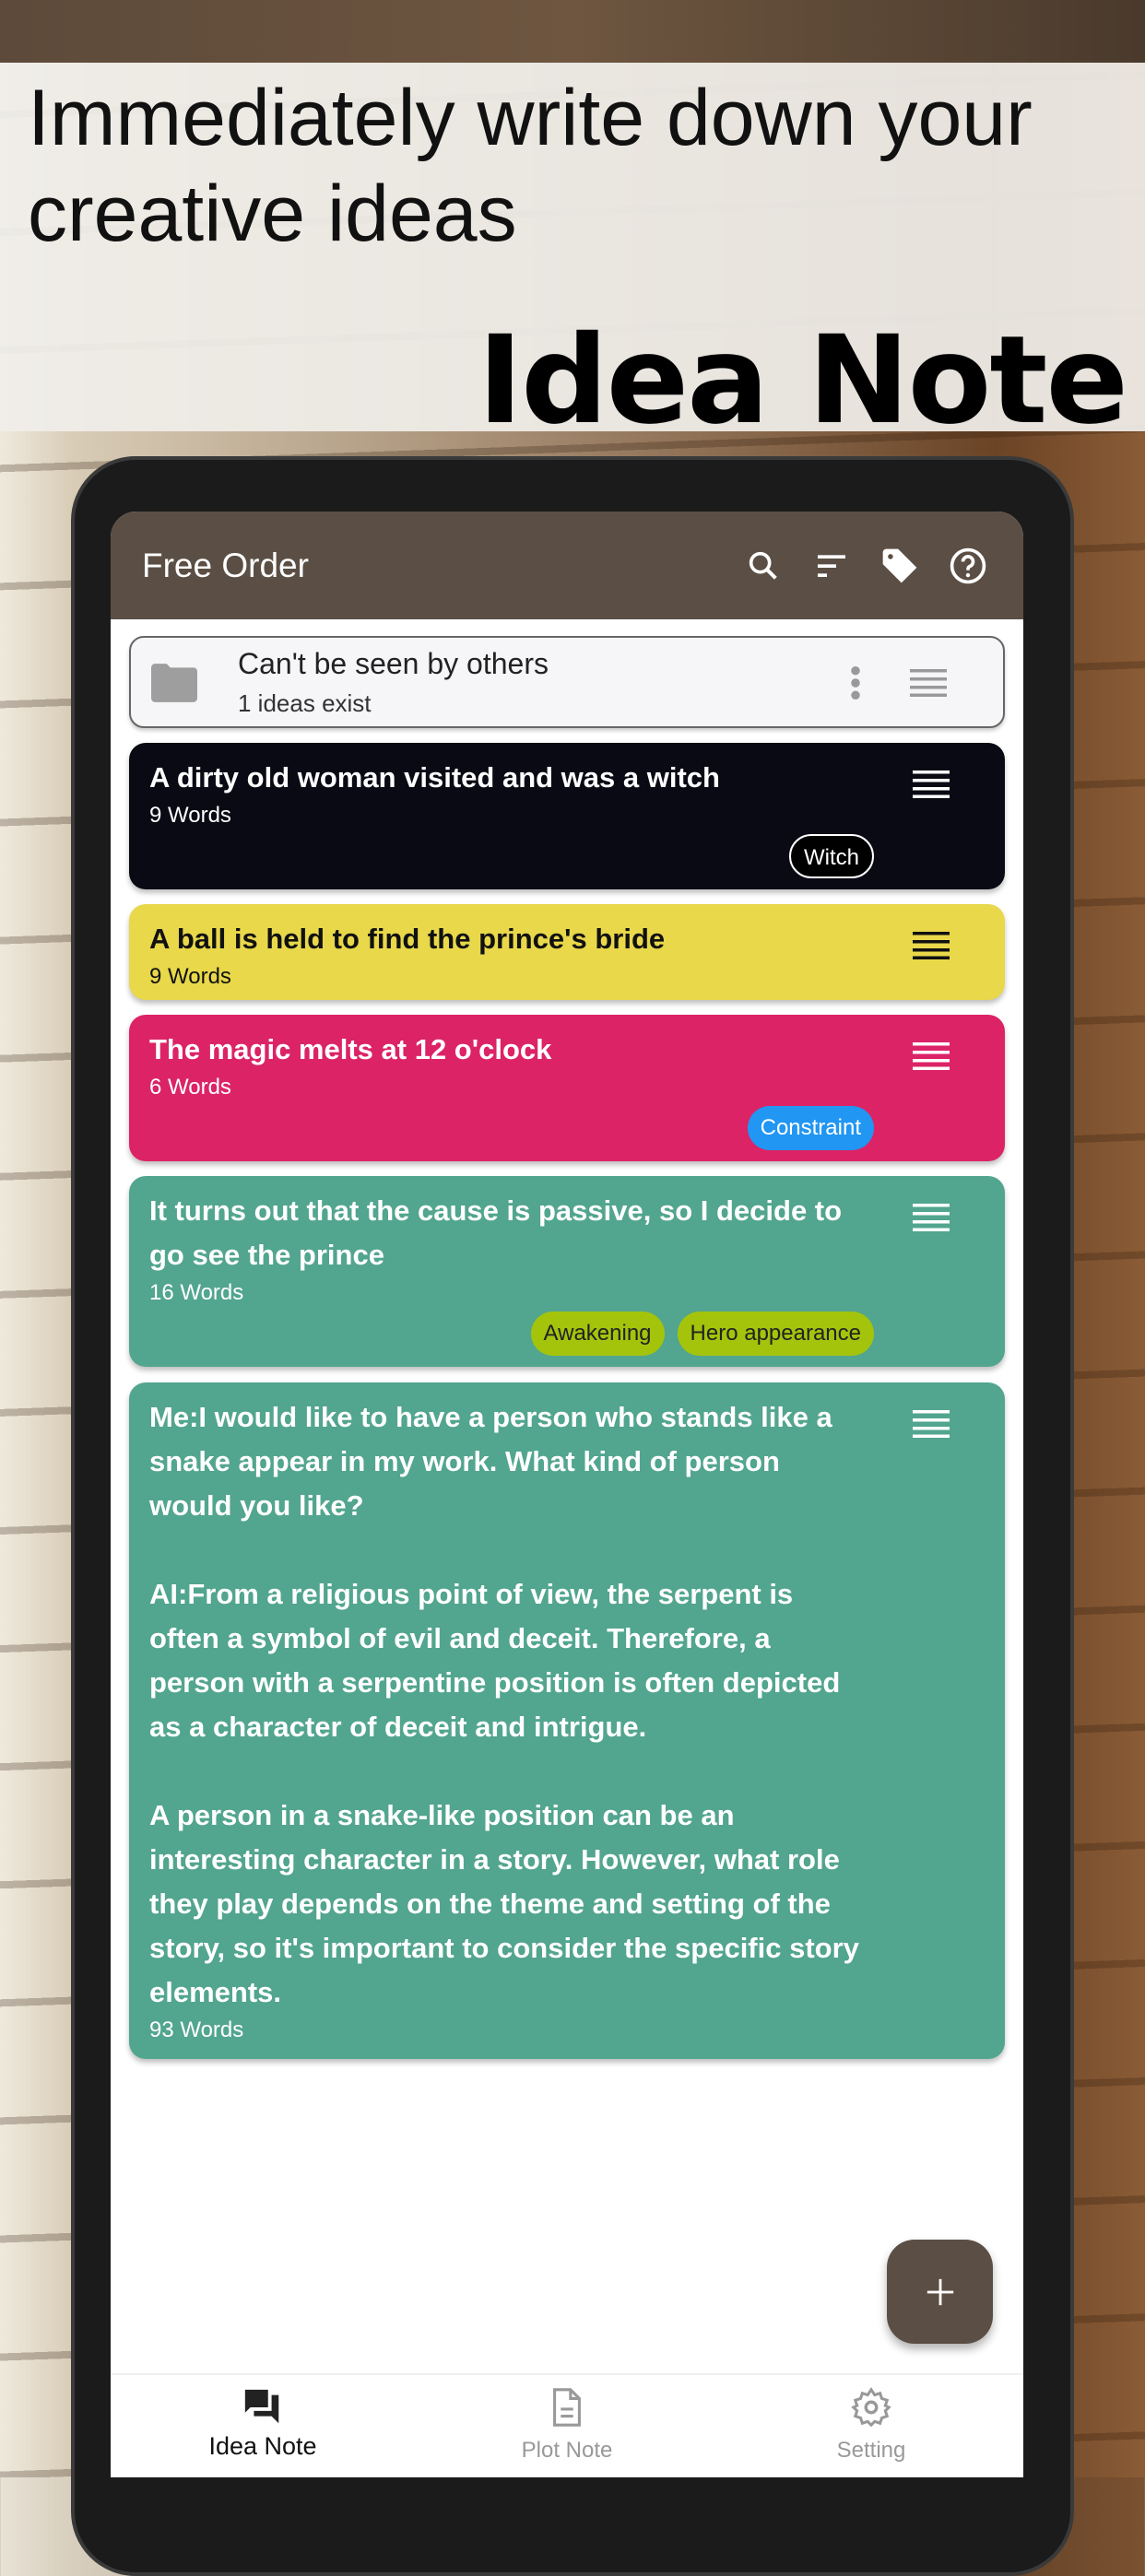 The image size is (1145, 2576). What do you see at coordinates (832, 566) in the screenshot?
I see `sort-icon` at bounding box center [832, 566].